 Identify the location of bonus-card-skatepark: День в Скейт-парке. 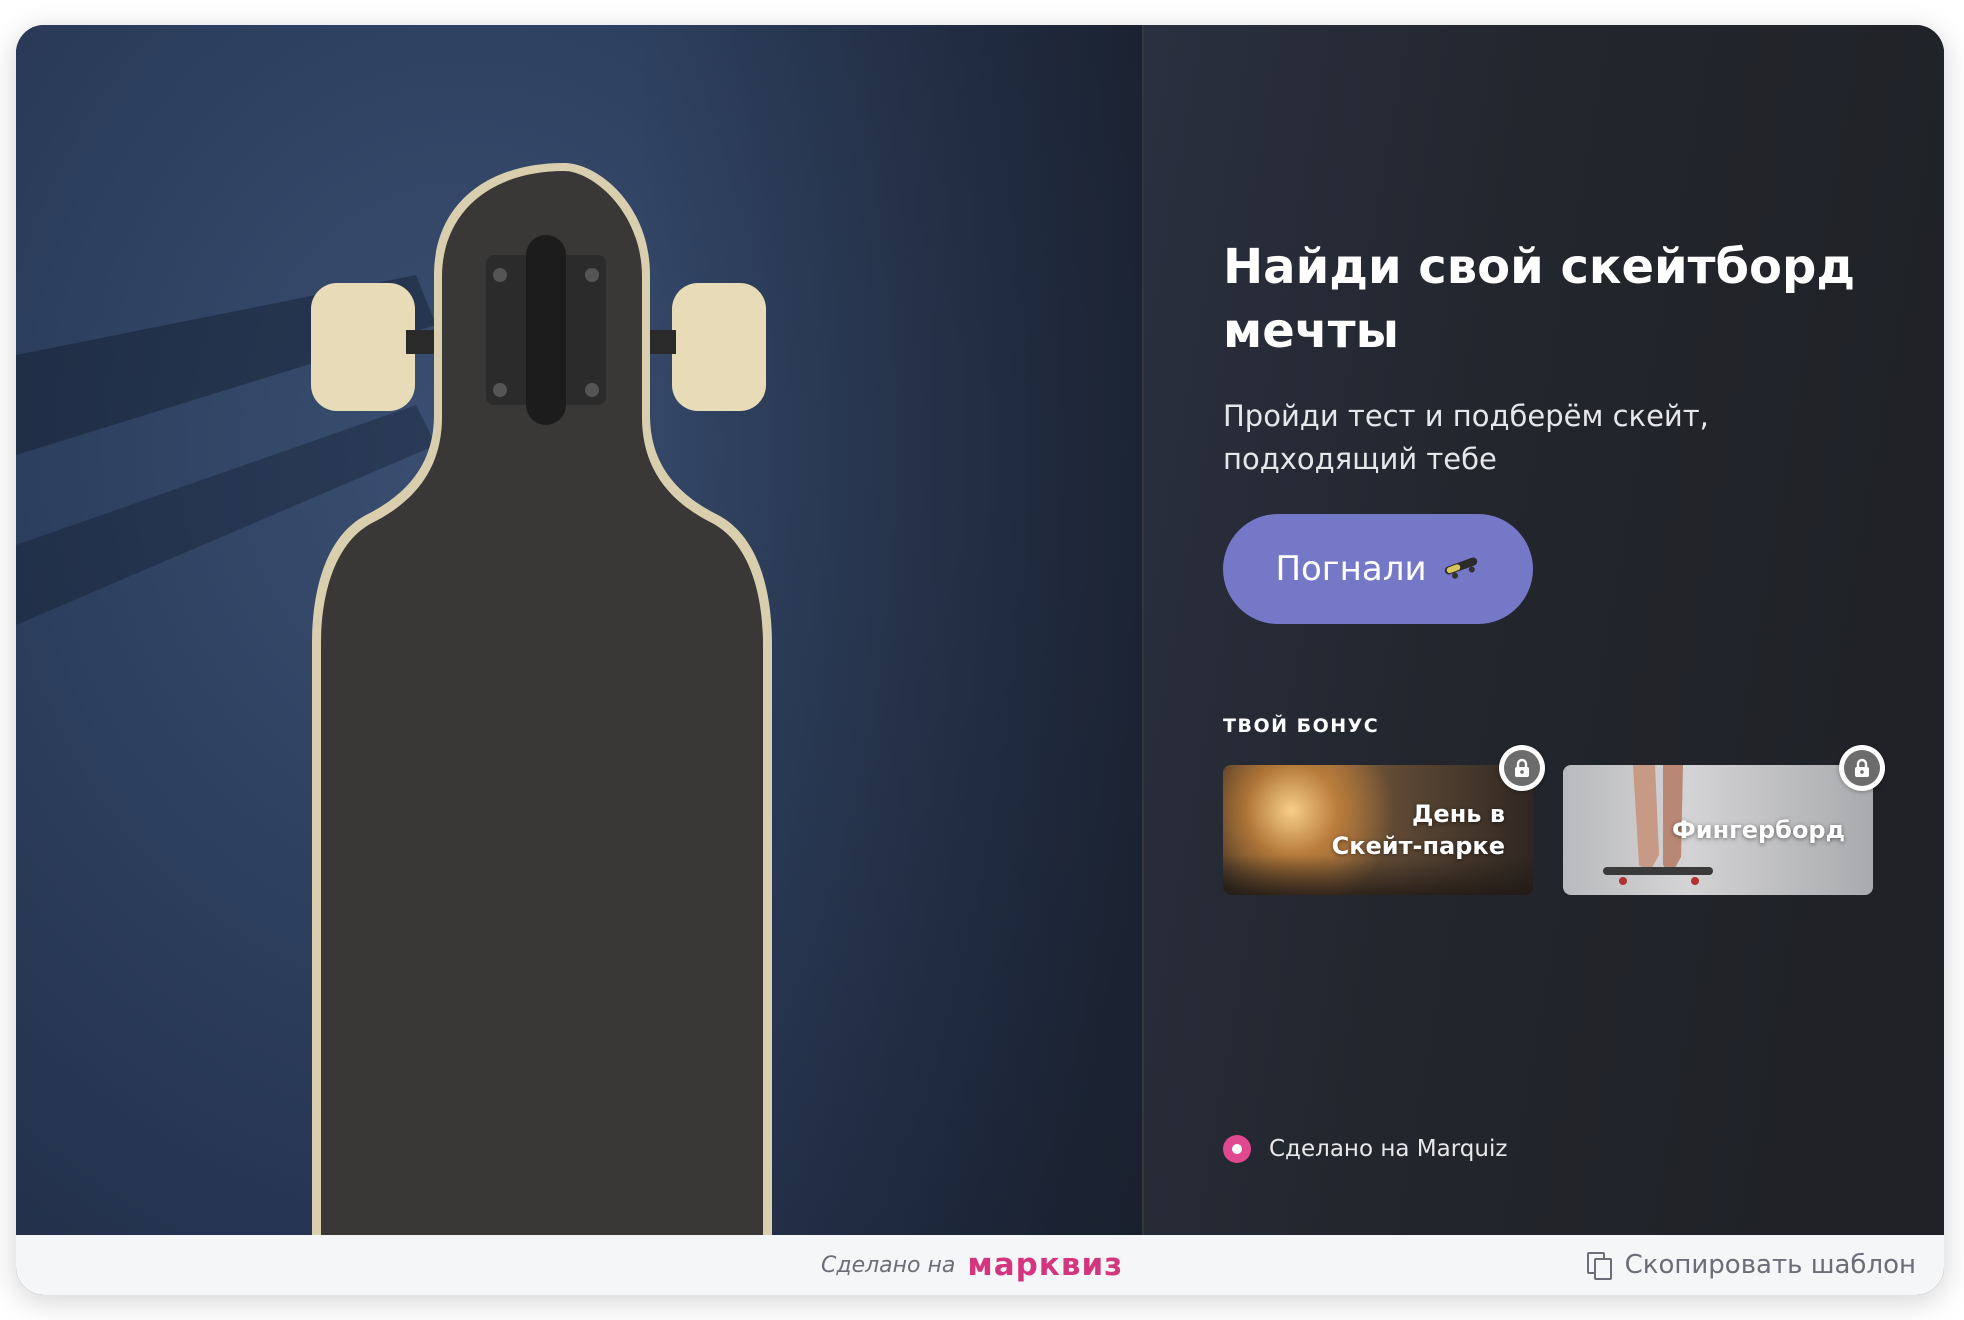
(1384, 820).